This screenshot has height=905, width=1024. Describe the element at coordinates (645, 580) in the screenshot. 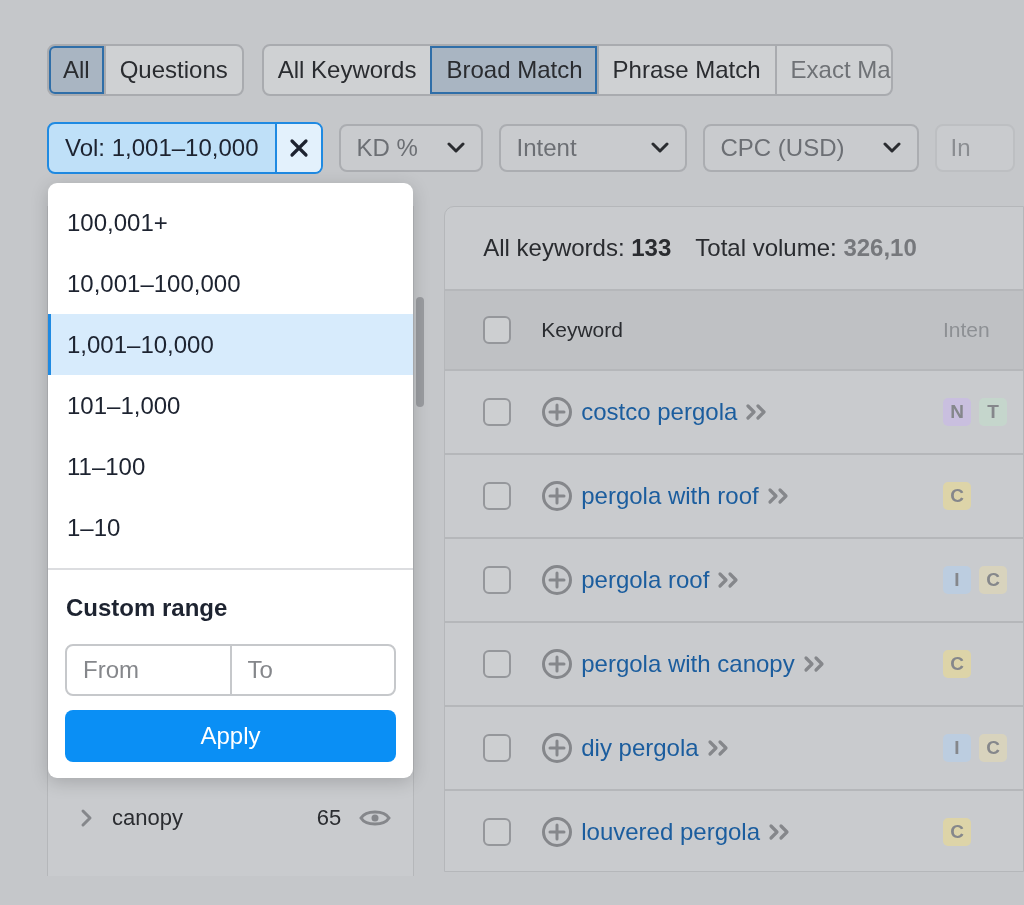

I see `keyword-link: pergola roof` at that location.